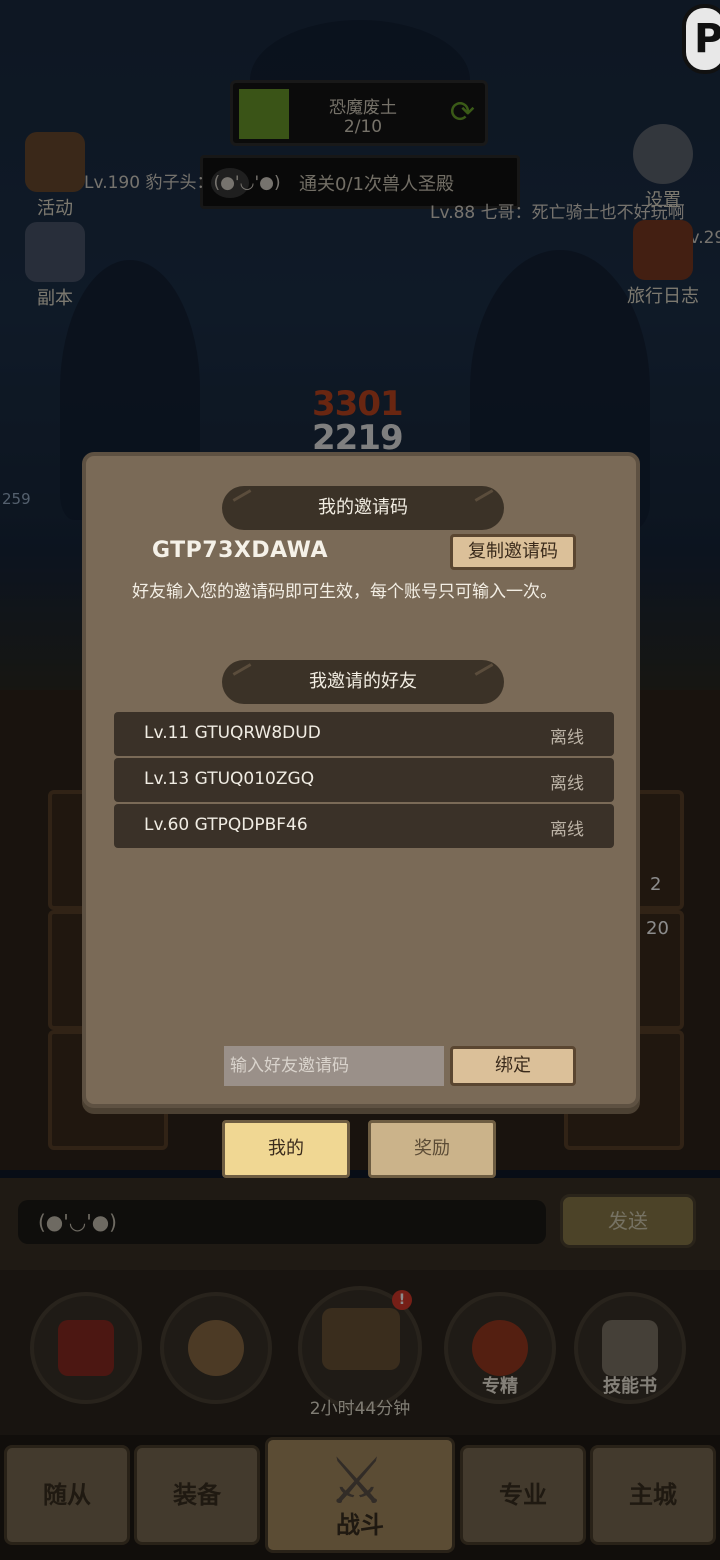 This screenshot has height=1560, width=720. What do you see at coordinates (232, 733) in the screenshot?
I see `friend-name: Lv.11 GTUQRW8DUD` at bounding box center [232, 733].